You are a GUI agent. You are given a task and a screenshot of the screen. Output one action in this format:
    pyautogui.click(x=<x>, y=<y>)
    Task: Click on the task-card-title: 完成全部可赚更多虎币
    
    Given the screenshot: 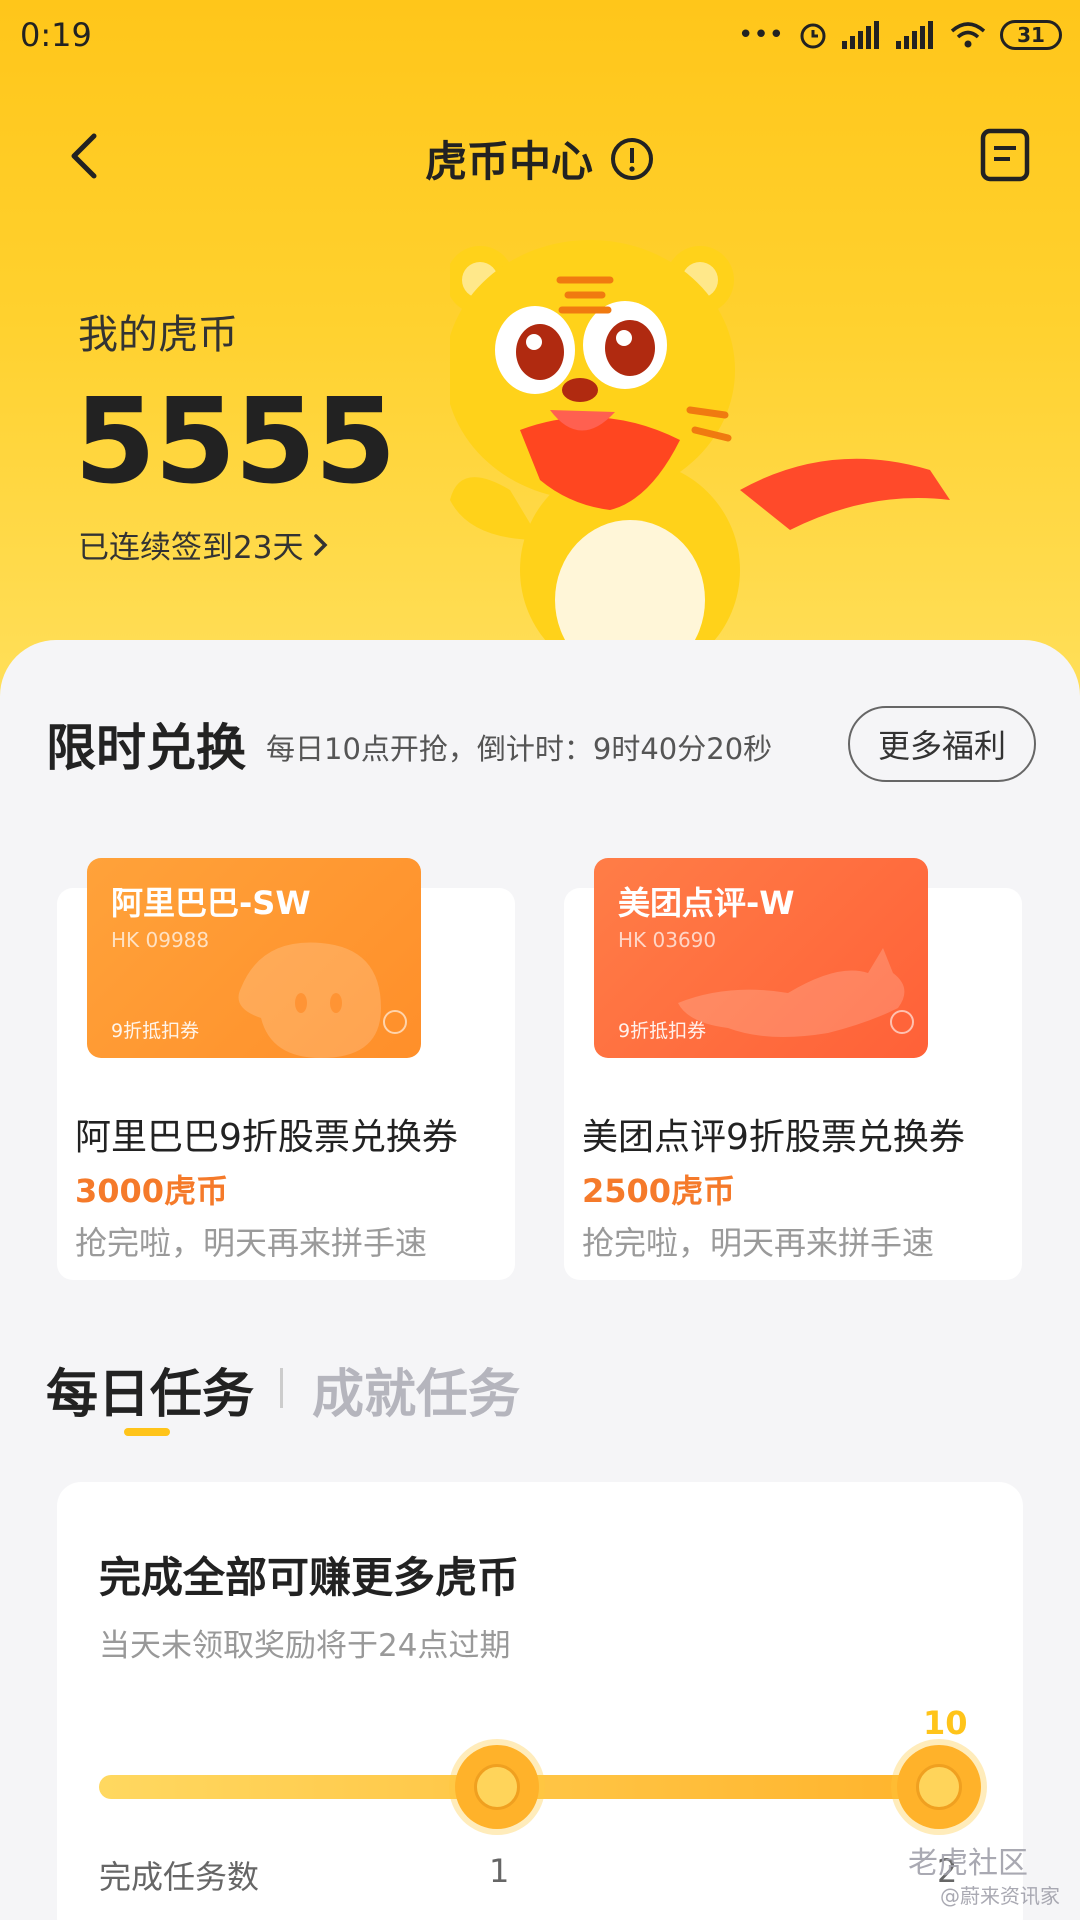 What is the action you would take?
    pyautogui.click(x=309, y=1577)
    